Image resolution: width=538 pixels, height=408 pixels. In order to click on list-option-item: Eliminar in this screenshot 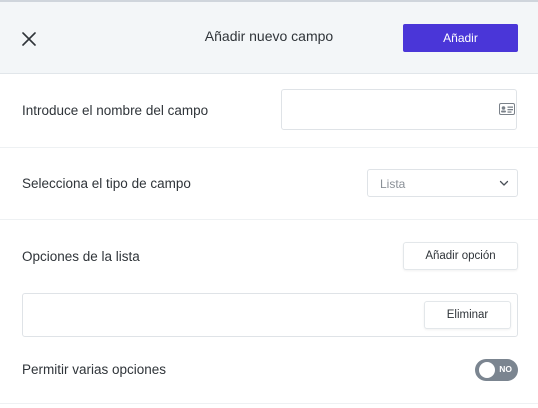, I will do `click(270, 315)`.